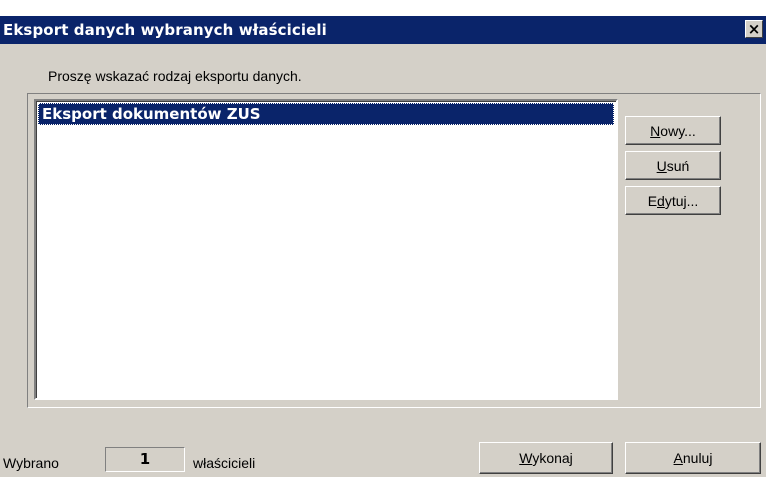 The image size is (766, 477). Describe the element at coordinates (552, 458) in the screenshot. I see `execute-rest: ykonaj` at that location.